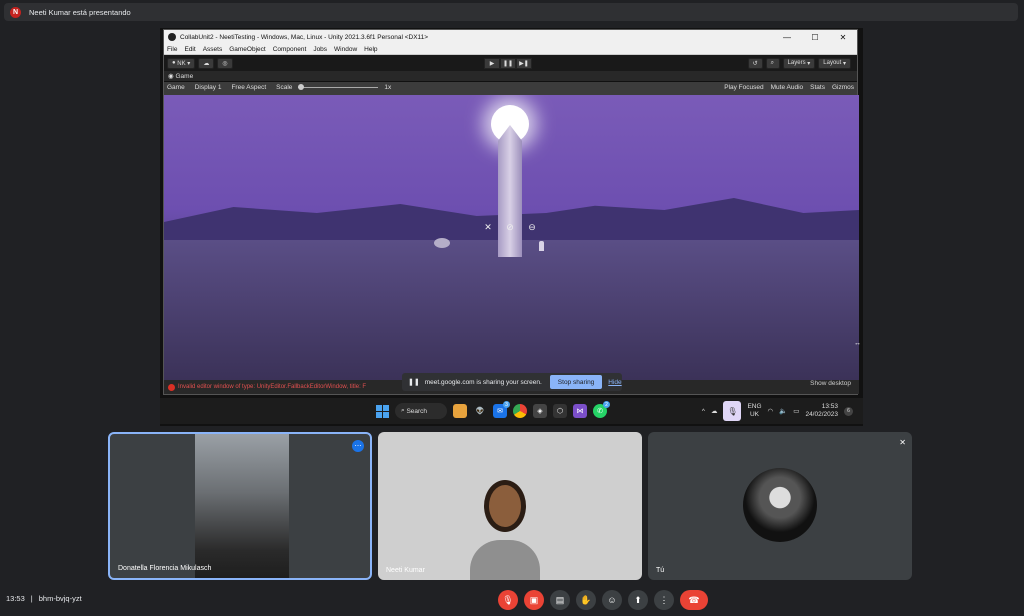  I want to click on present-button: ⬆, so click(638, 600).